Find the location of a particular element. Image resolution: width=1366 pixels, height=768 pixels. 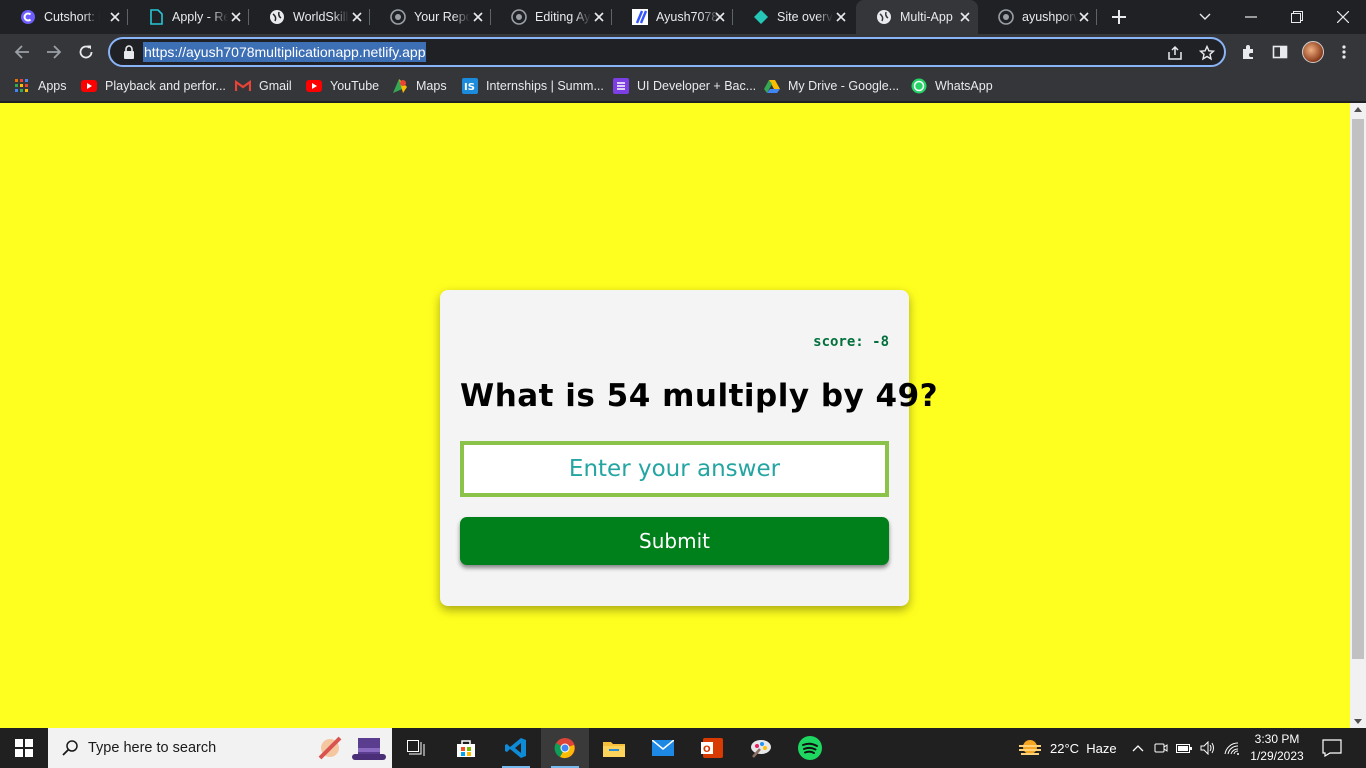

new-tab-button is located at coordinates (1119, 17).